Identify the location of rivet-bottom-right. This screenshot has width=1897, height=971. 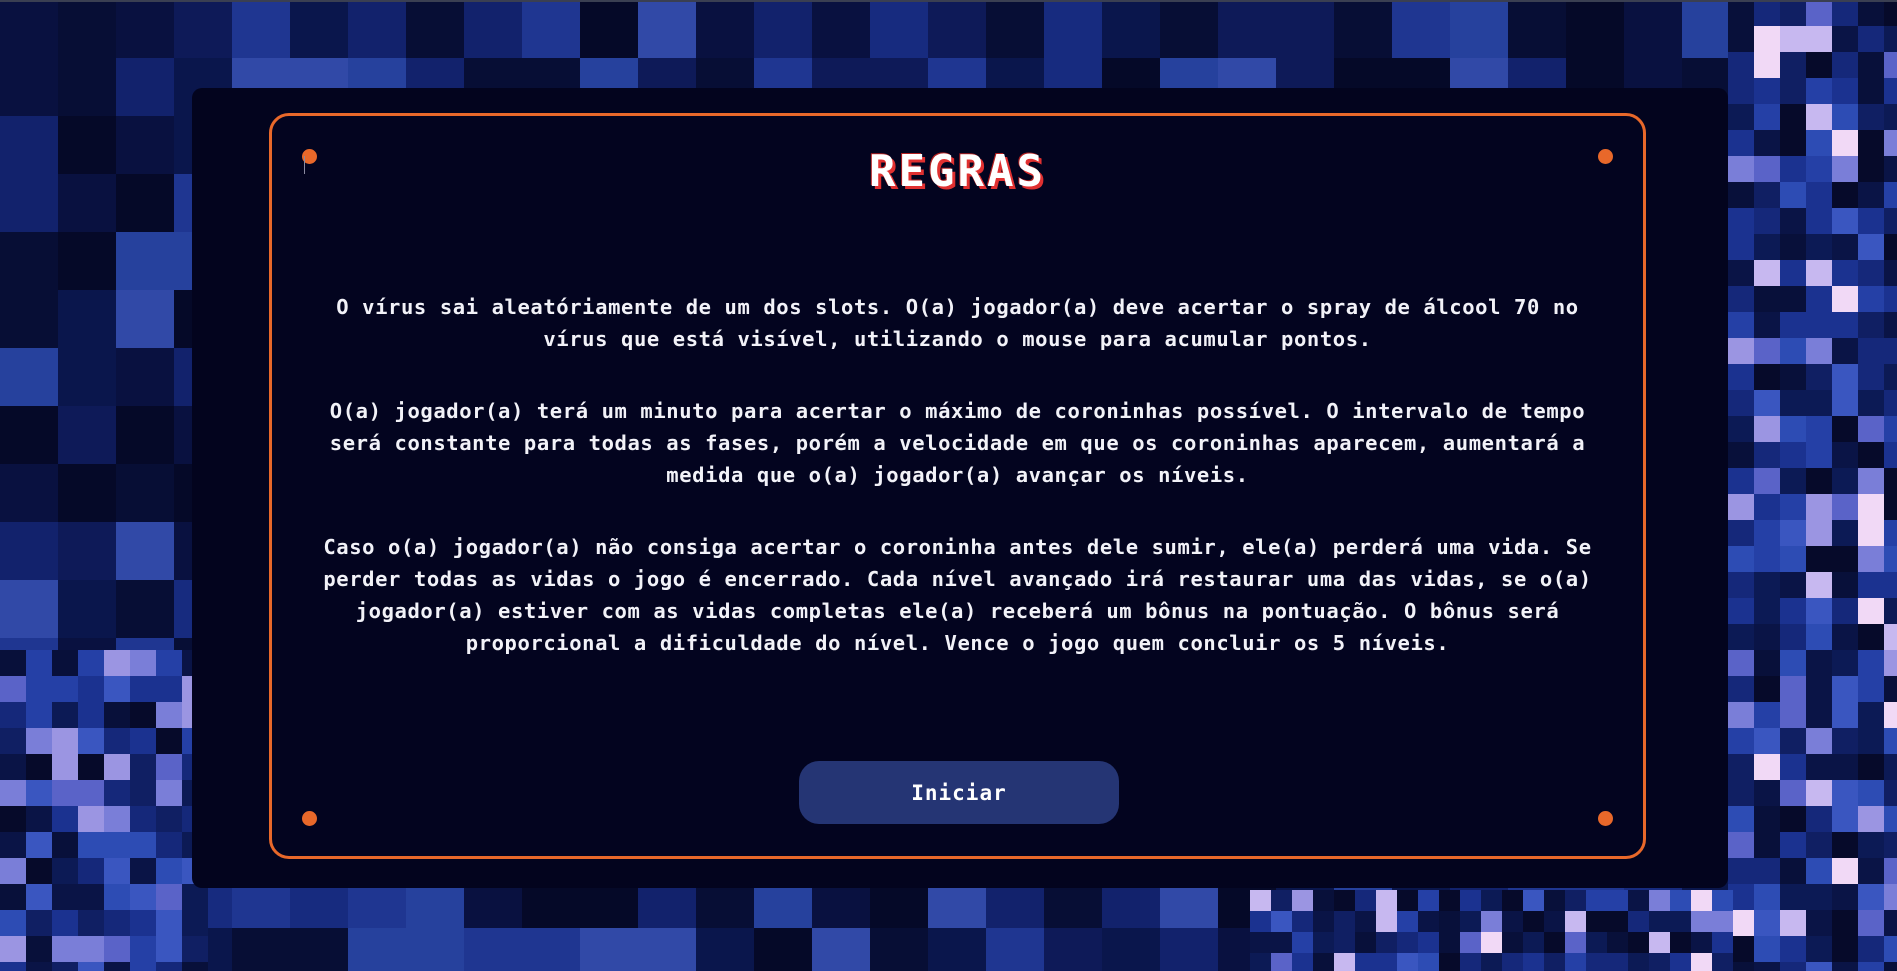
(1605, 818).